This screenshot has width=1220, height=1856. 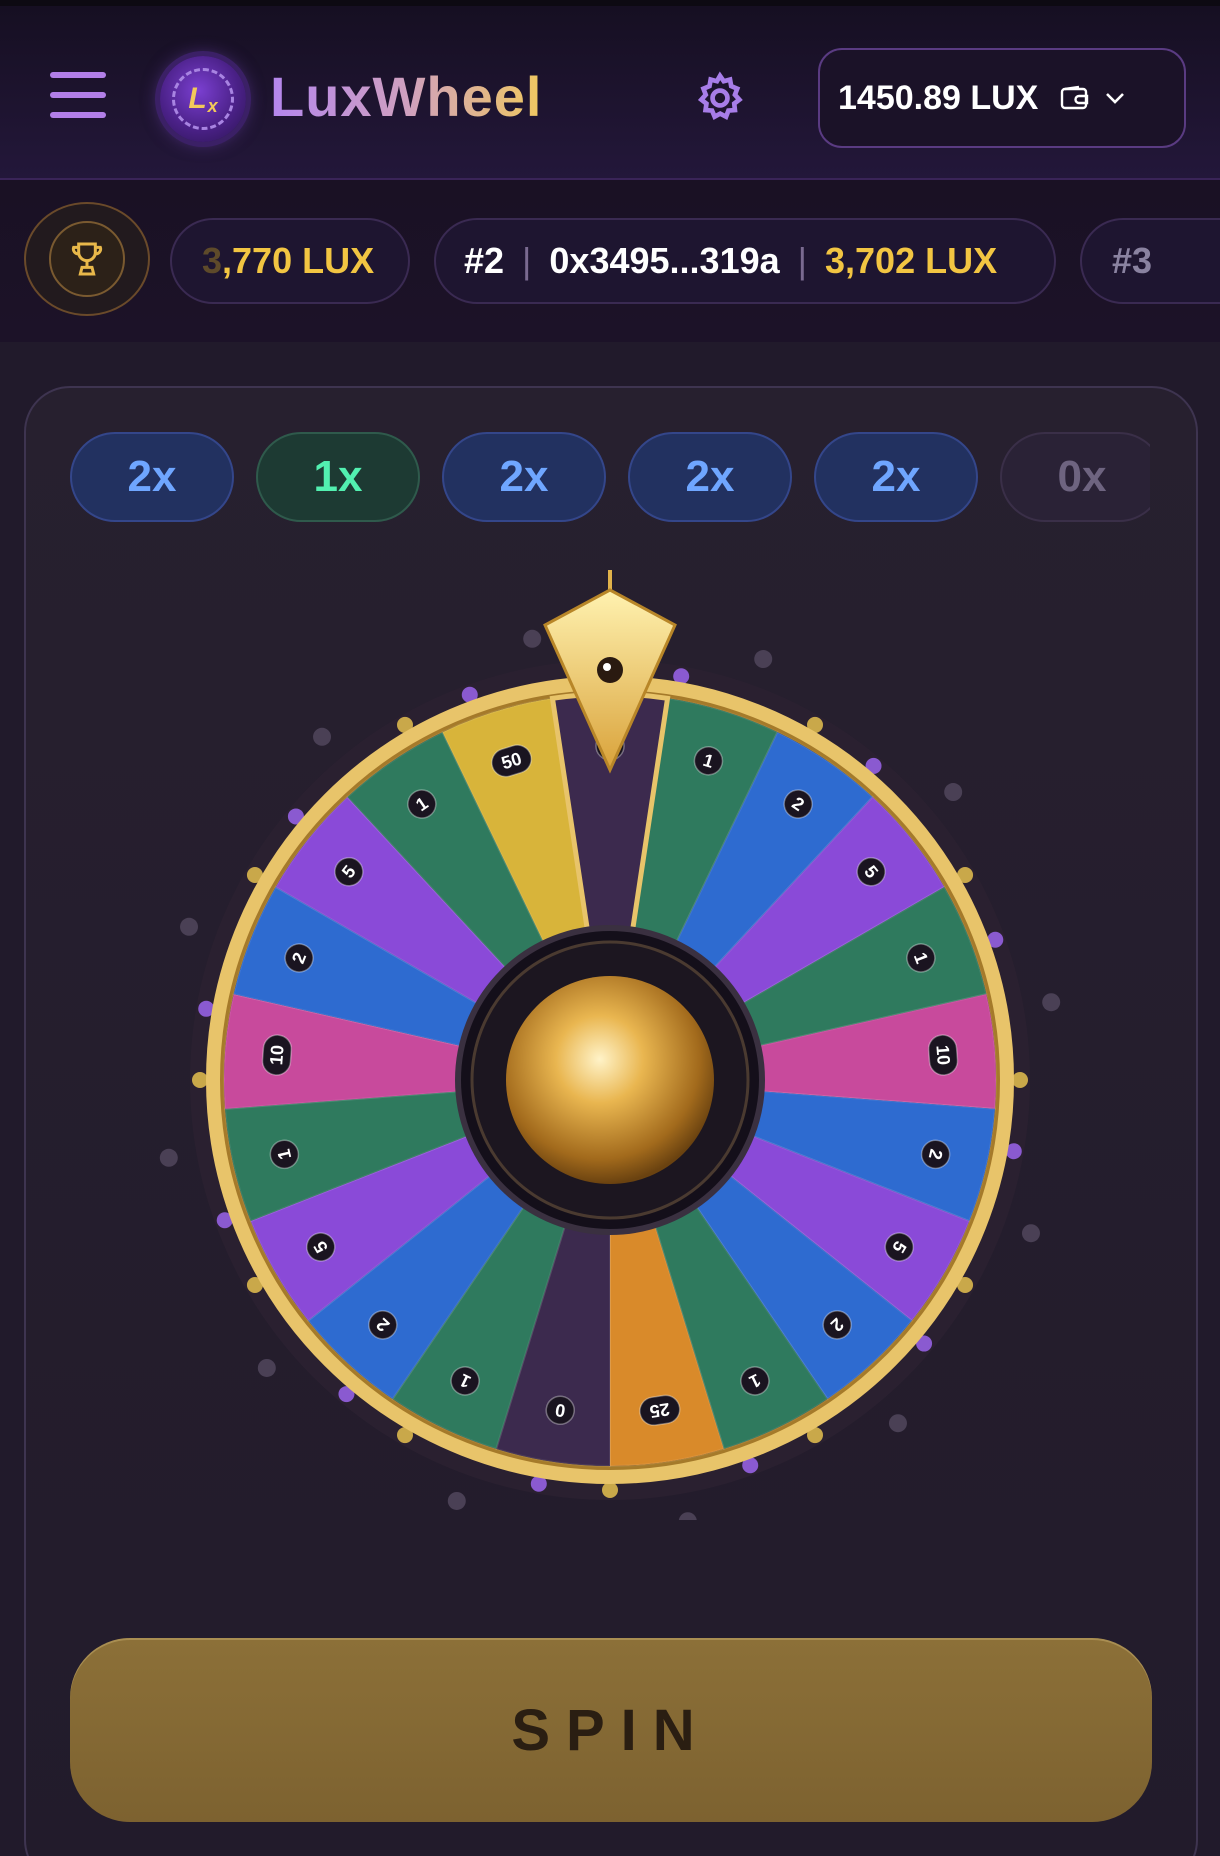 What do you see at coordinates (1115, 98) in the screenshot?
I see `chevron-down-icon` at bounding box center [1115, 98].